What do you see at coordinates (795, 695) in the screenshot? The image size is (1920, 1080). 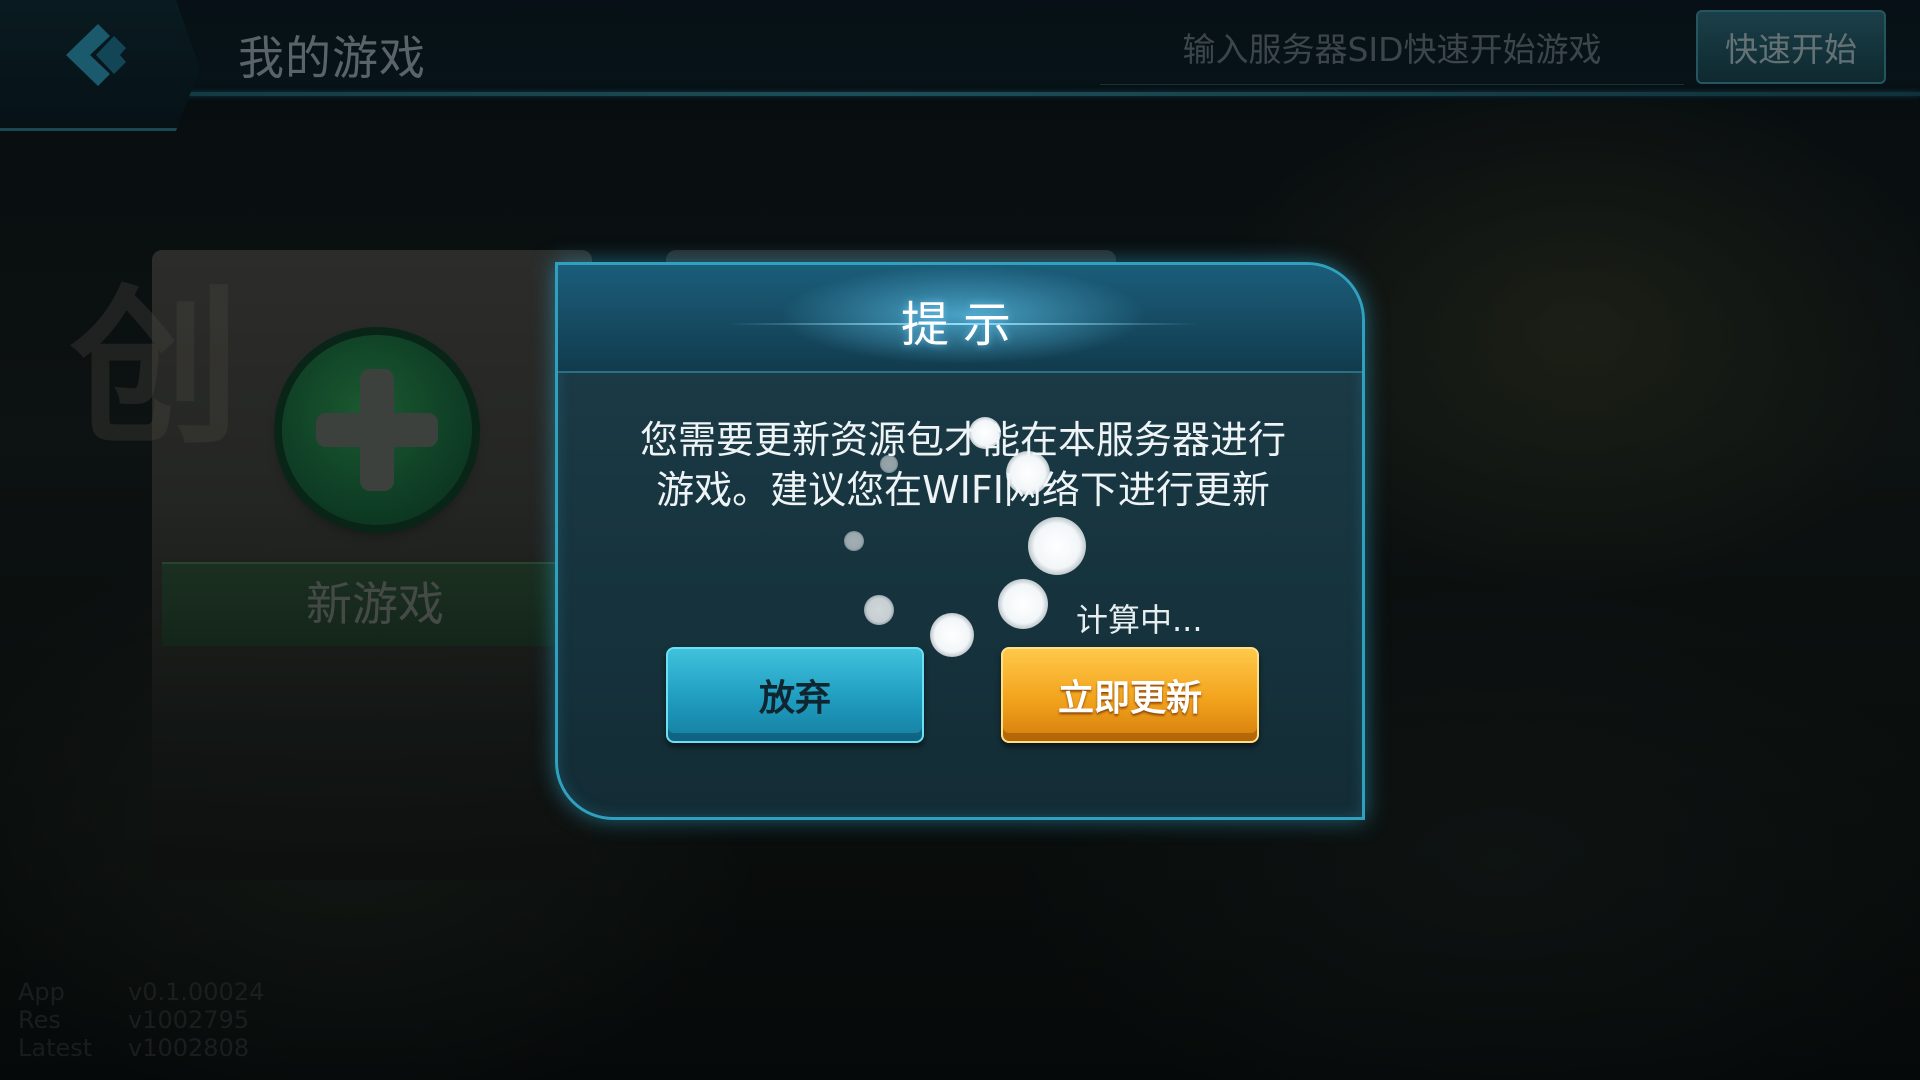 I see `cancel-button: 放弃` at bounding box center [795, 695].